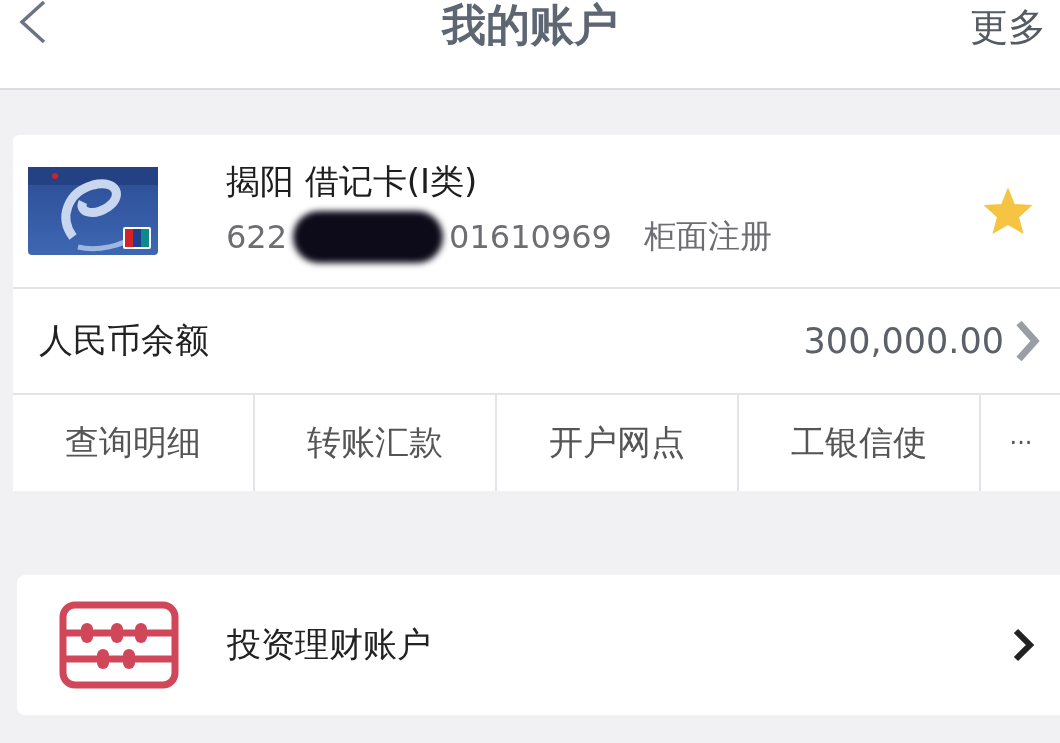 The width and height of the screenshot is (1060, 743). I want to click on abacus-icon, so click(119, 645).